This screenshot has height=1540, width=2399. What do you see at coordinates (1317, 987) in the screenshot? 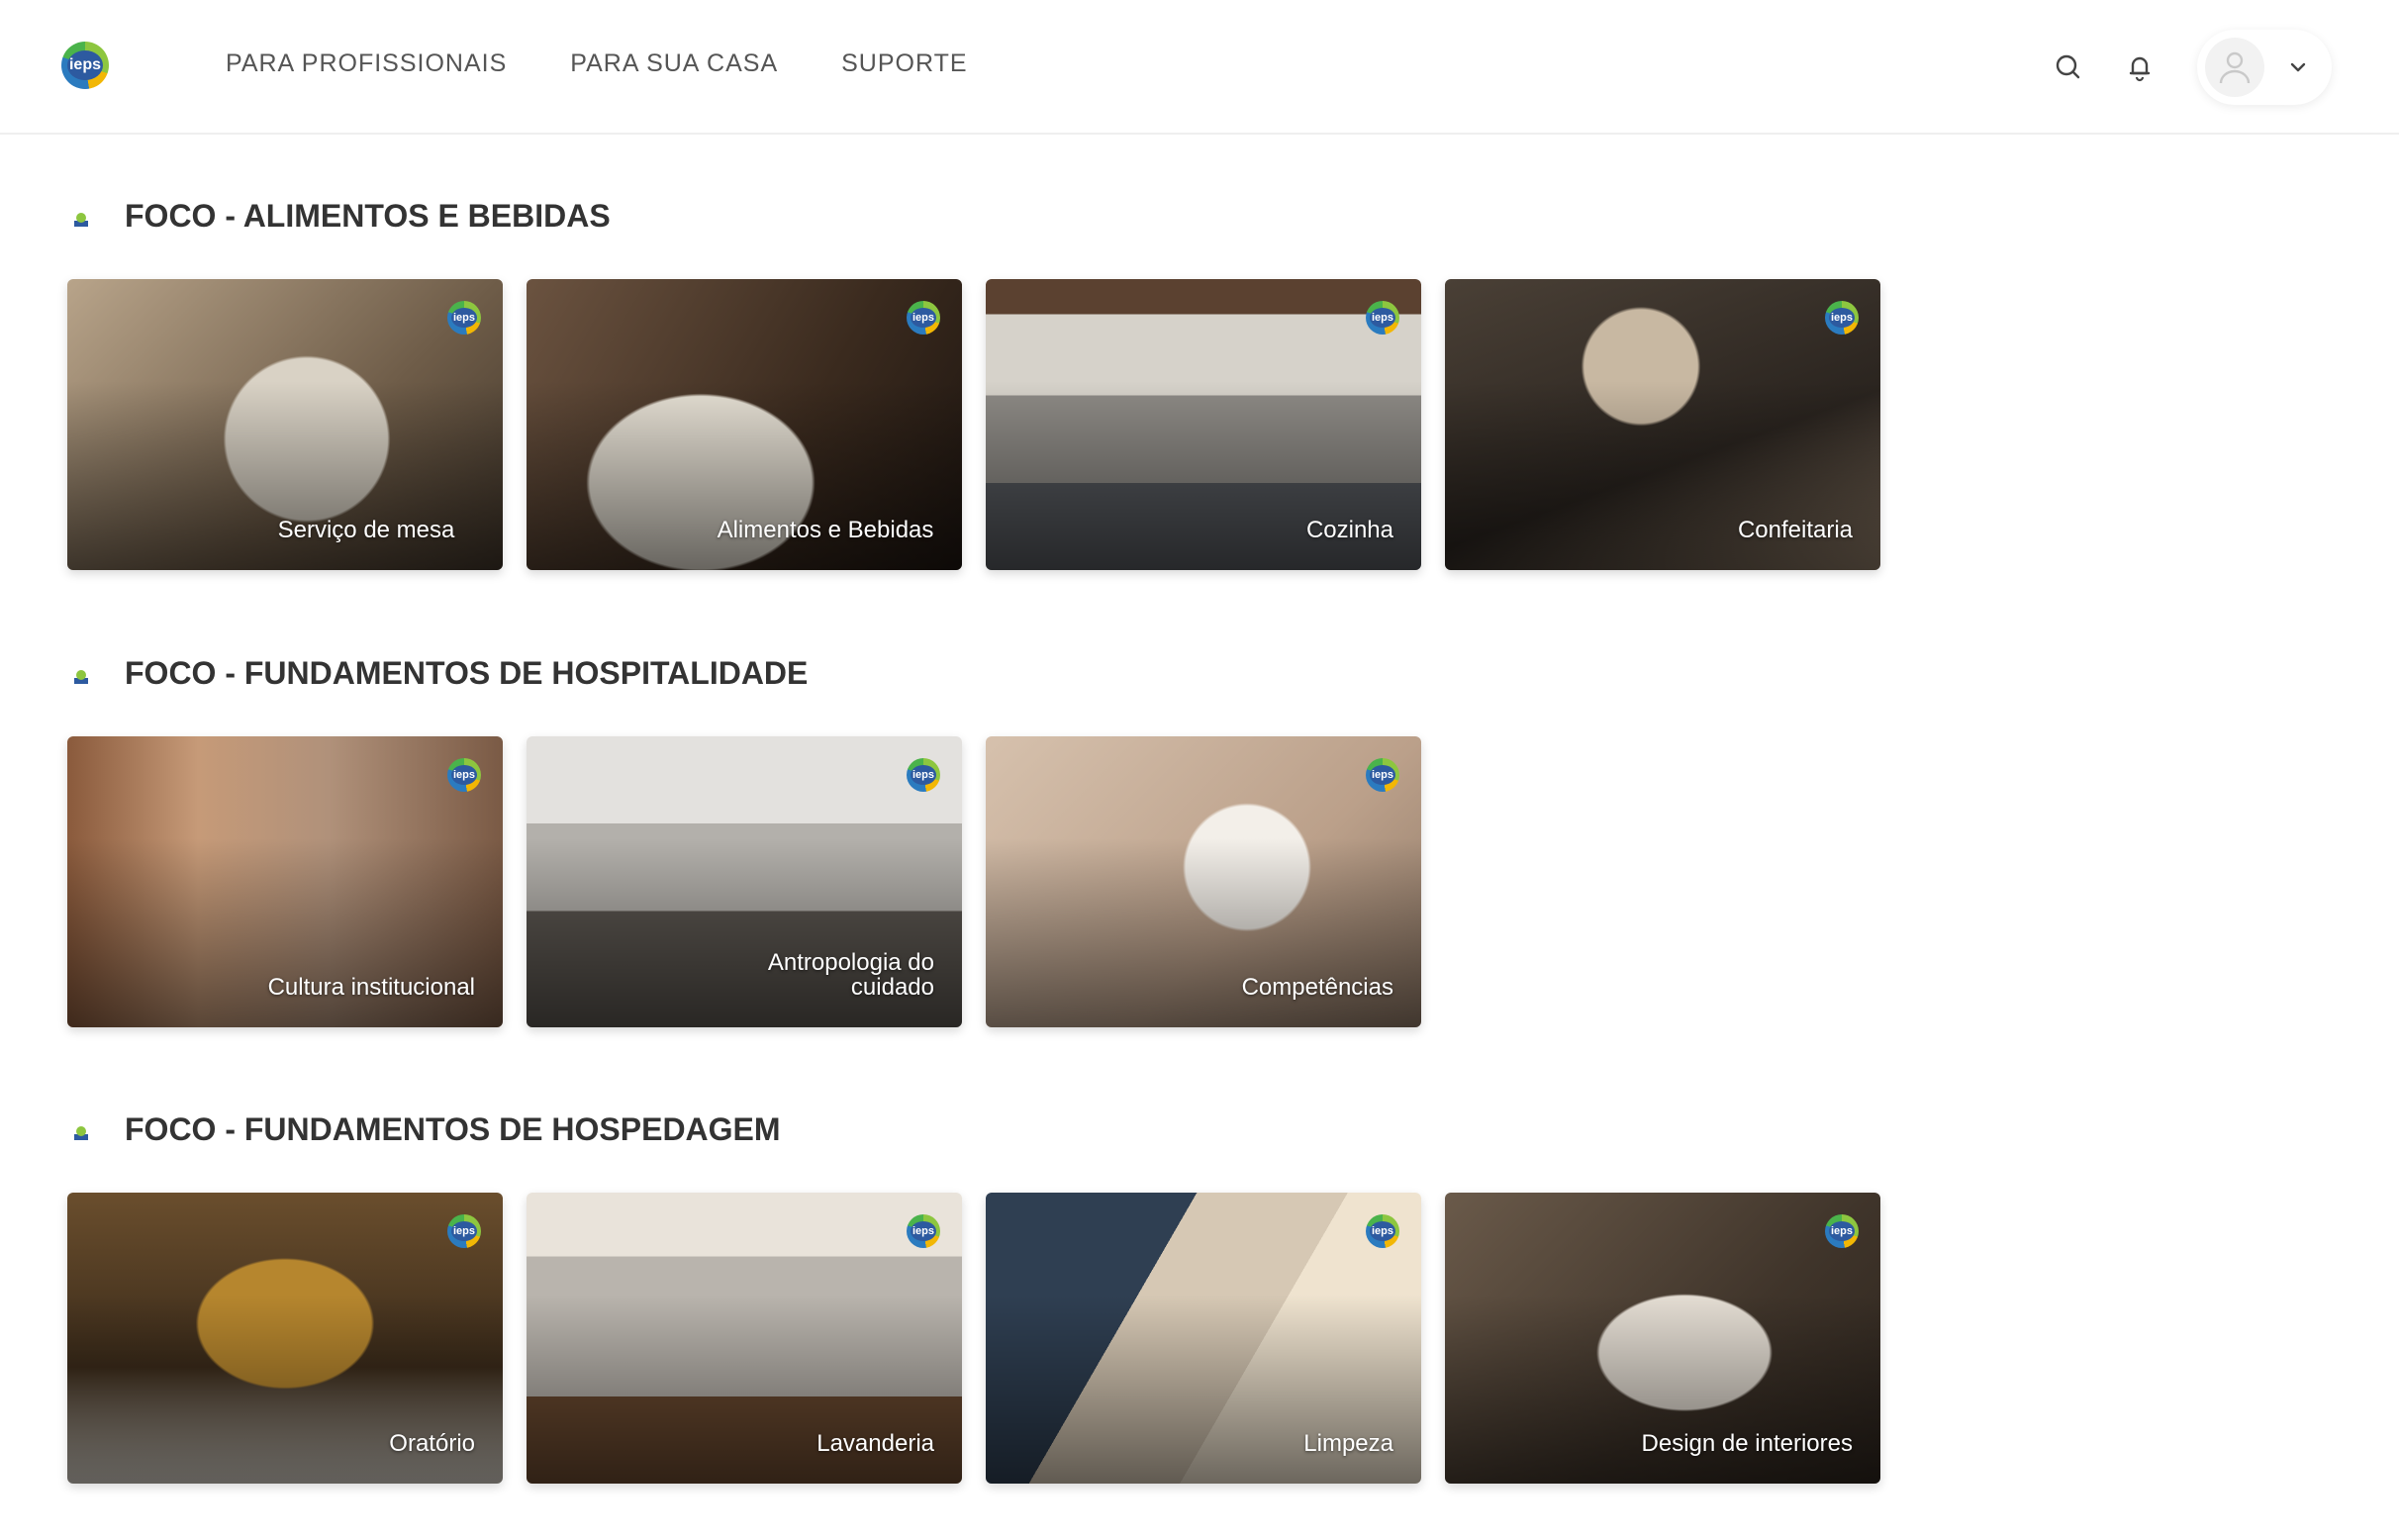
I see `card-label: Competências` at bounding box center [1317, 987].